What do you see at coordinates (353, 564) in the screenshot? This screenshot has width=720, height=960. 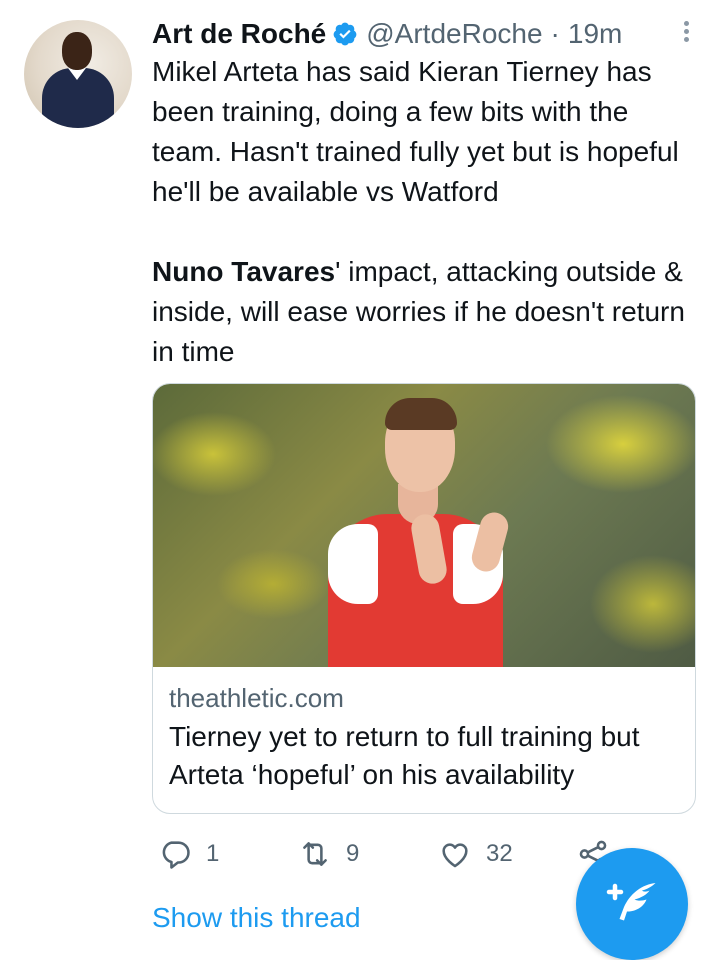 I see `player-sleeve-left` at bounding box center [353, 564].